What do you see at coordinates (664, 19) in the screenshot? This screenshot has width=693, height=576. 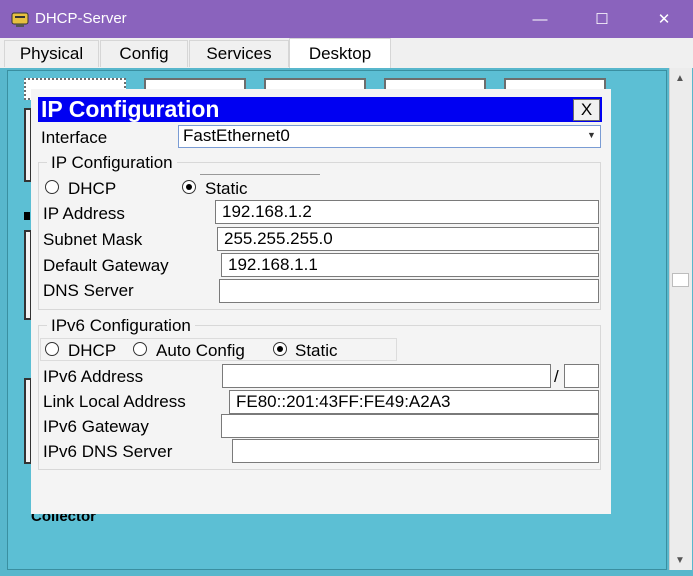 I see `close-window-button: ✕` at bounding box center [664, 19].